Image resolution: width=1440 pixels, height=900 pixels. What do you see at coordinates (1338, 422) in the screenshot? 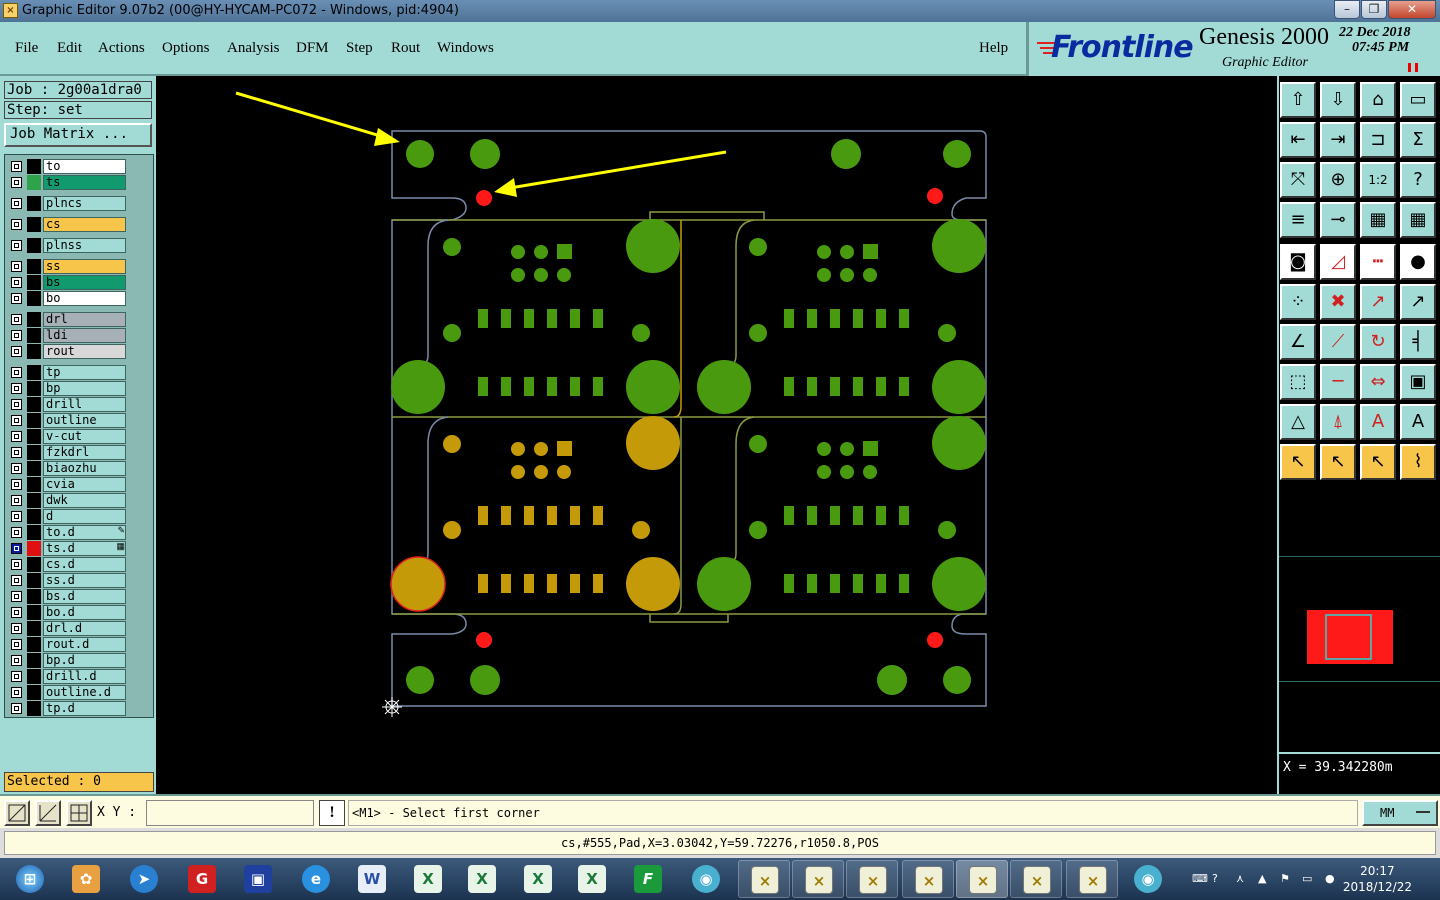
I see `triangle-arrow-button: ⍋` at bounding box center [1338, 422].